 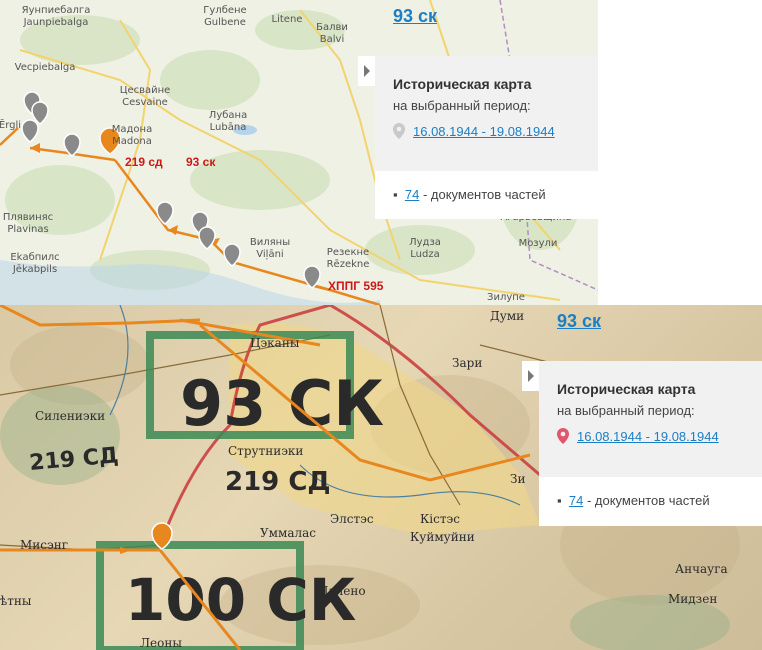 What do you see at coordinates (28, 217) in the screenshot?
I see `map-label: Плявиняс` at bounding box center [28, 217].